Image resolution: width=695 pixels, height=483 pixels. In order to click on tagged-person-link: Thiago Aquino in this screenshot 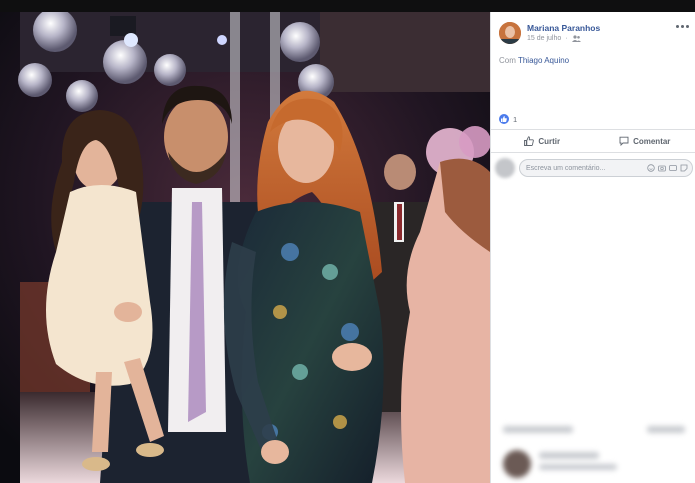, I will do `click(543, 60)`.